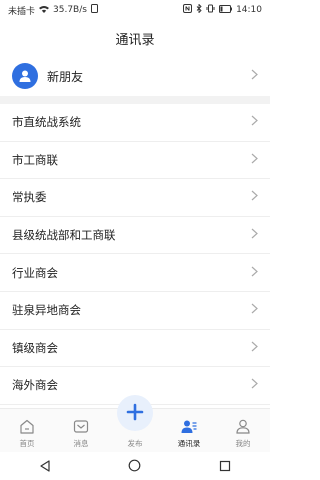 Image resolution: width=320 pixels, height=480 pixels. What do you see at coordinates (27, 443) in the screenshot?
I see `tab-home-label: 首页` at bounding box center [27, 443].